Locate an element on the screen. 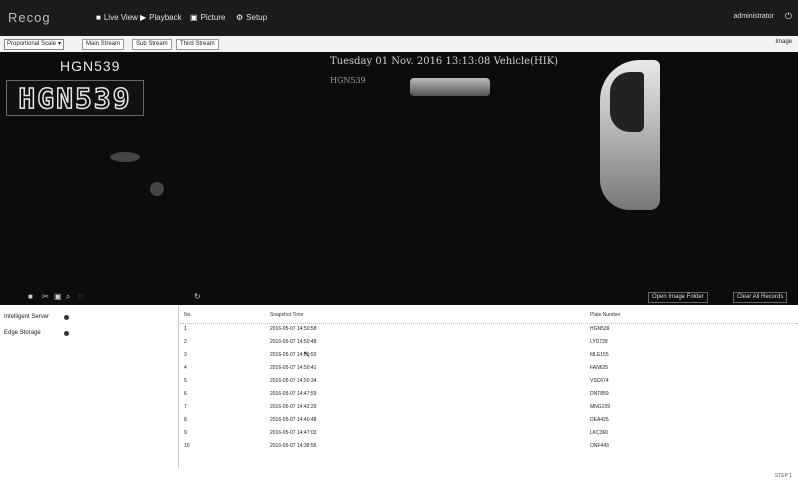 This screenshot has width=798, height=481. plate-crop-text: HGN539 is located at coordinates (75, 98).